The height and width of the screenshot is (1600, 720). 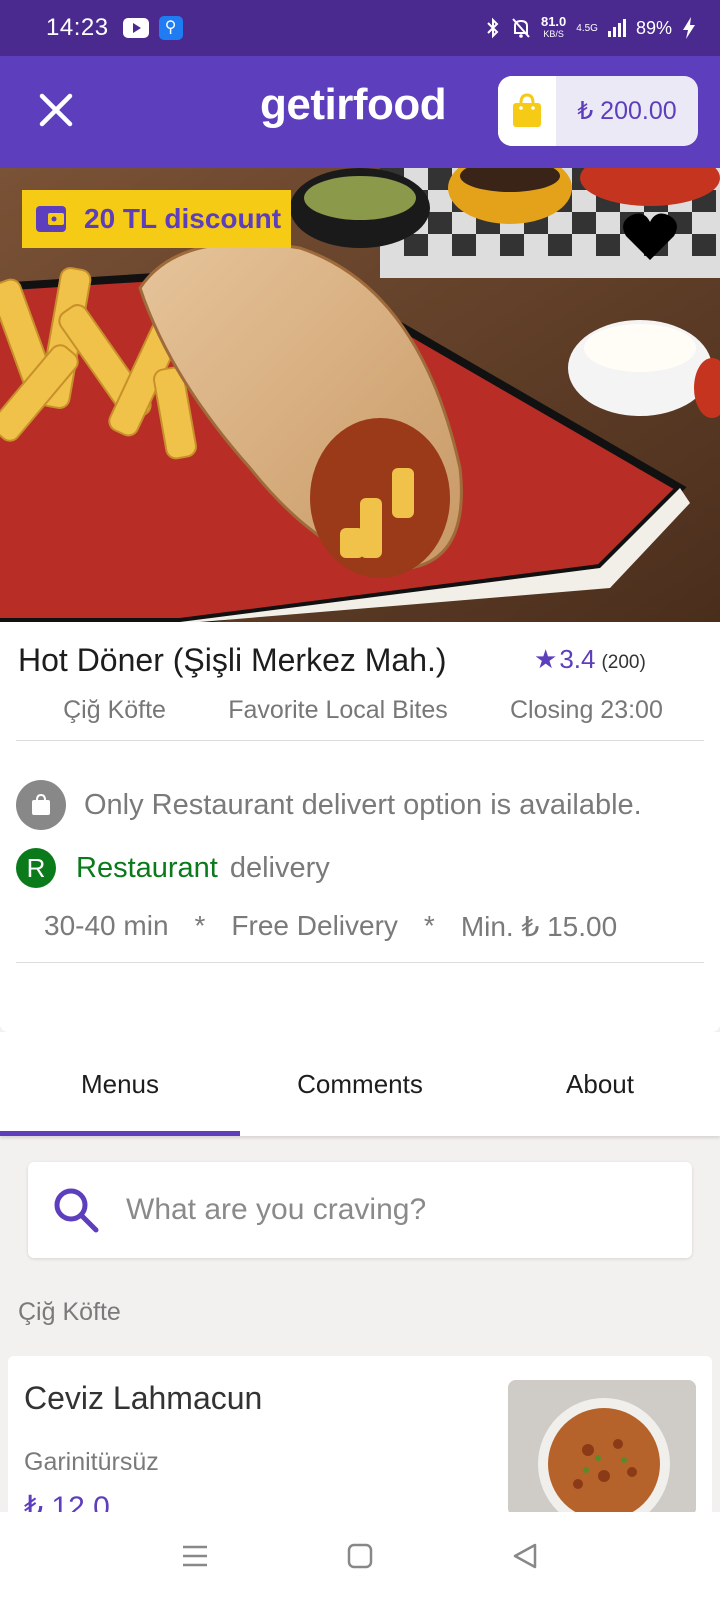 I want to click on charging-icon, so click(x=689, y=28).